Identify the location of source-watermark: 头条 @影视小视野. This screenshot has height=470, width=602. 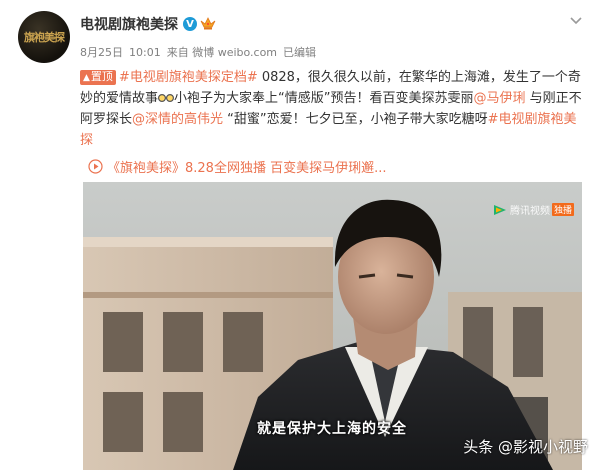
(525, 447).